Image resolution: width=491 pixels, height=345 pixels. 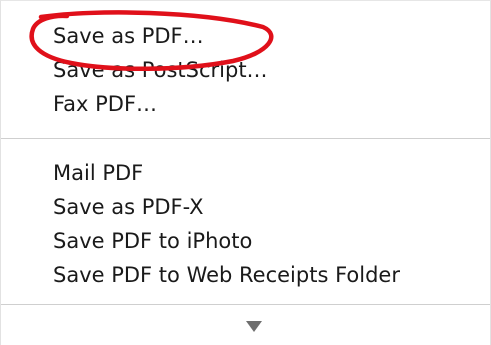 I want to click on menu-item-save-as-pdf-x: Save as PDF-X, so click(x=245, y=207).